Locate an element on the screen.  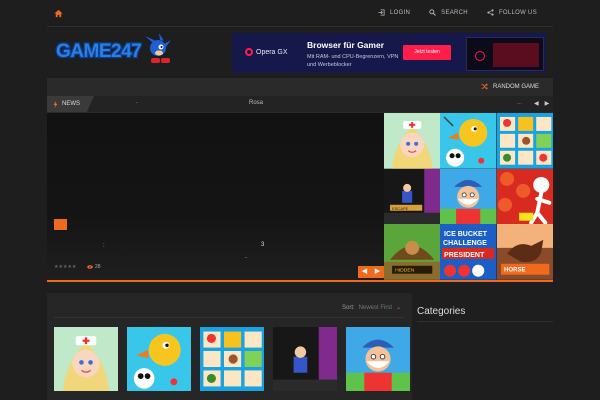
ad-cta-button: Jetzt testen is located at coordinates (427, 52).